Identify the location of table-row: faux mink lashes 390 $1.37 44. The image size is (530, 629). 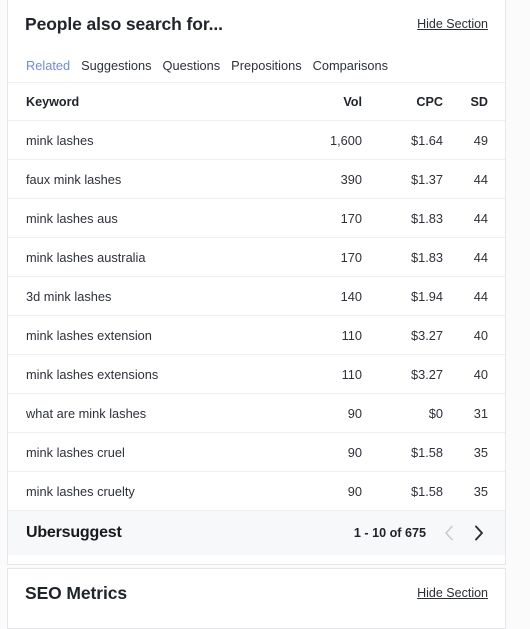
(256, 179).